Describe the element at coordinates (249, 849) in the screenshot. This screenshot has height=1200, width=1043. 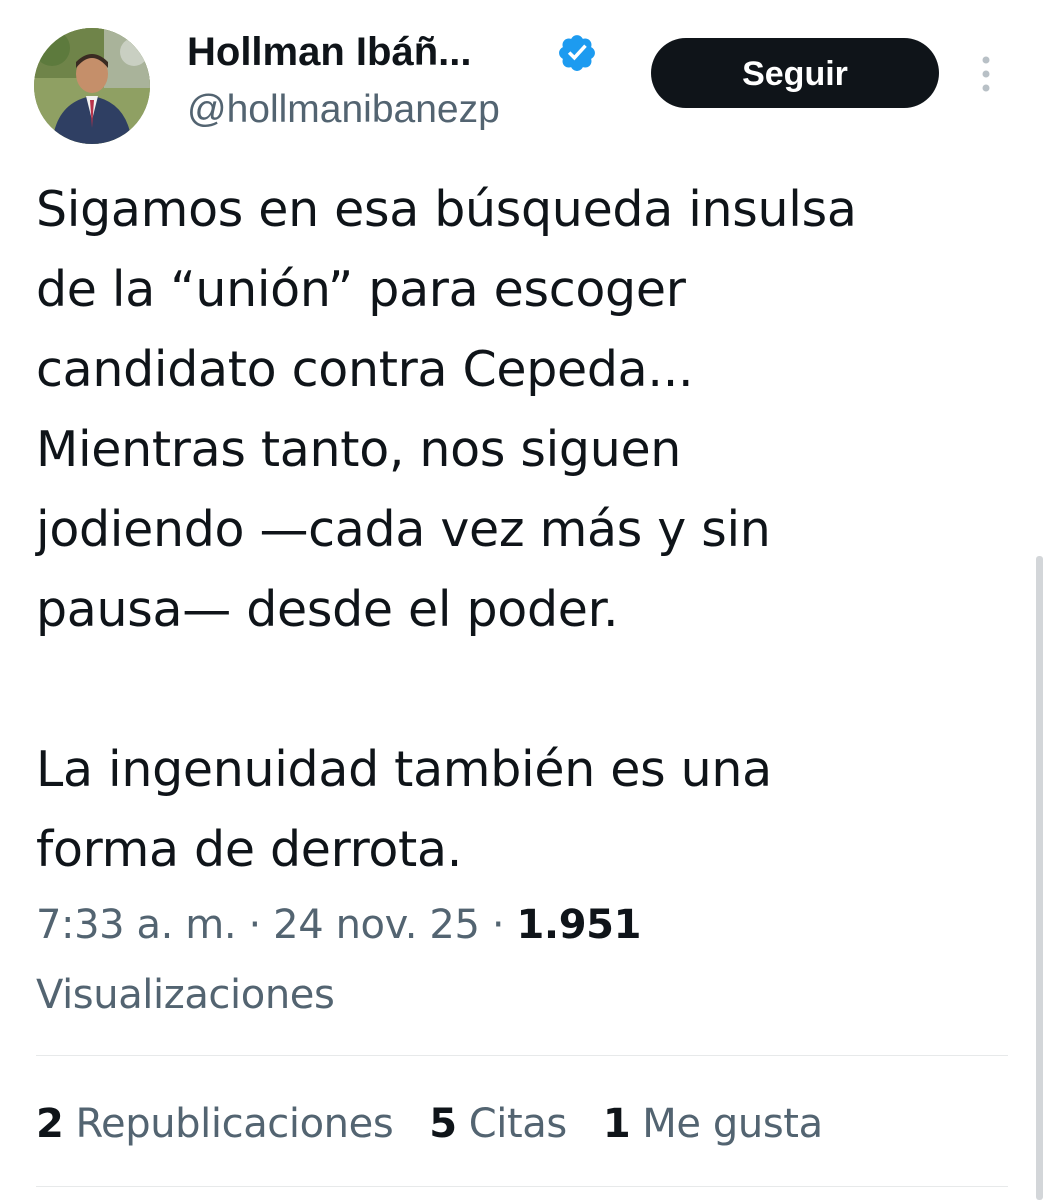
I see `tweet-line: forma de derrota.` at that location.